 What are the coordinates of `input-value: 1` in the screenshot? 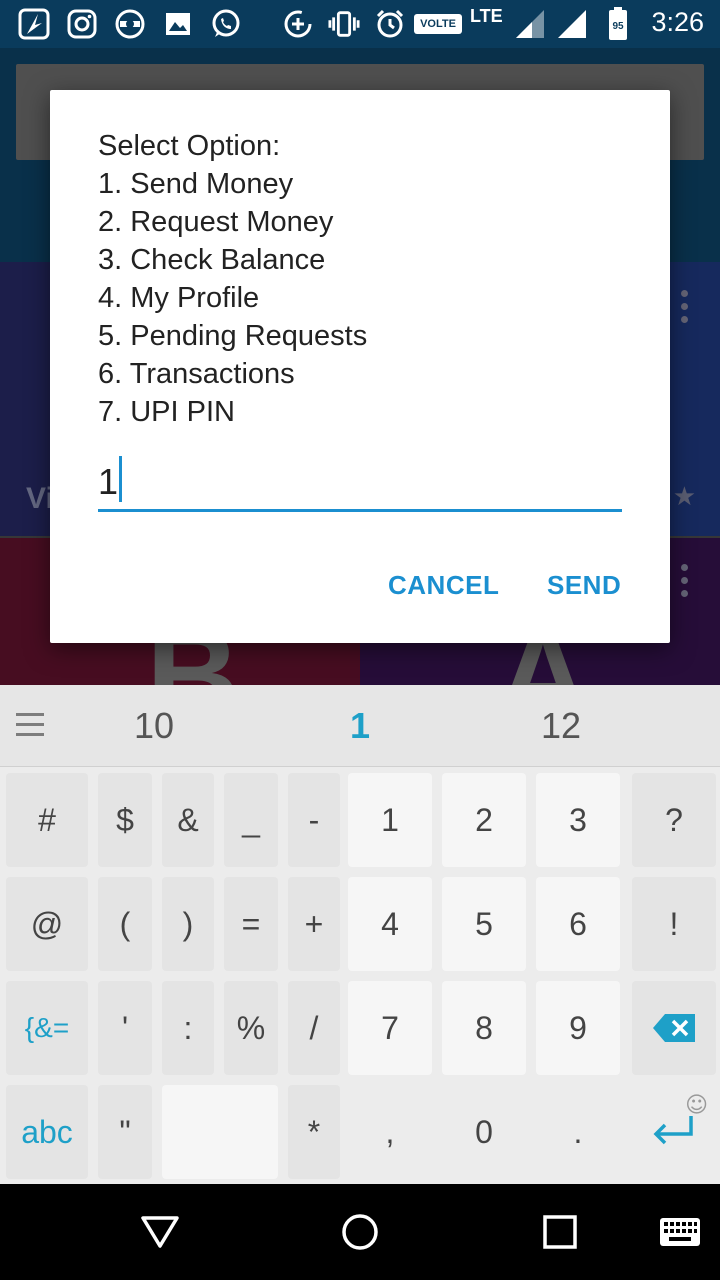 It's located at (108, 481).